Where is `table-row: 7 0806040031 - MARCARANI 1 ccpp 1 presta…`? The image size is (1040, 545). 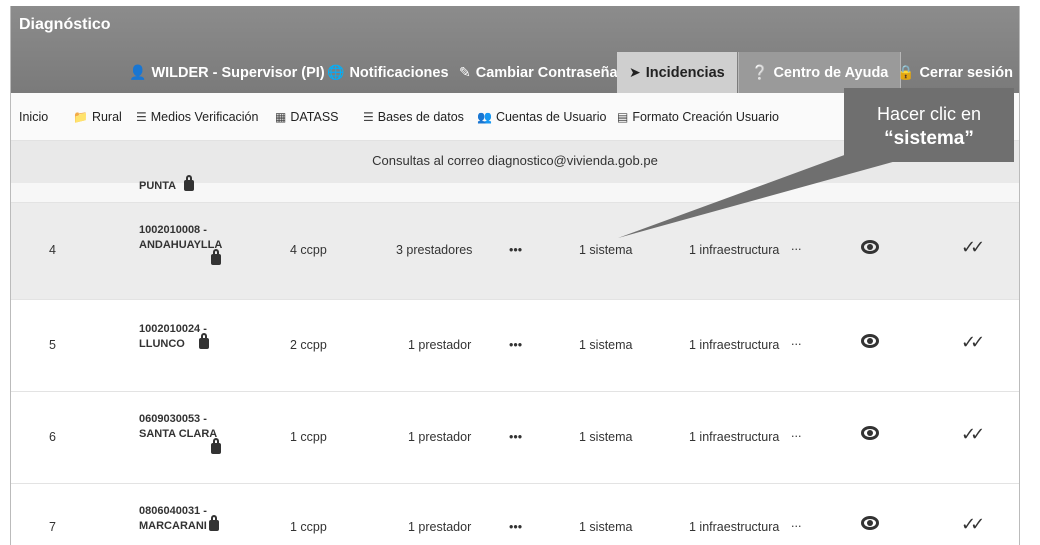
table-row: 7 0806040031 - MARCARANI 1 ccpp 1 presta… is located at coordinates (515, 514).